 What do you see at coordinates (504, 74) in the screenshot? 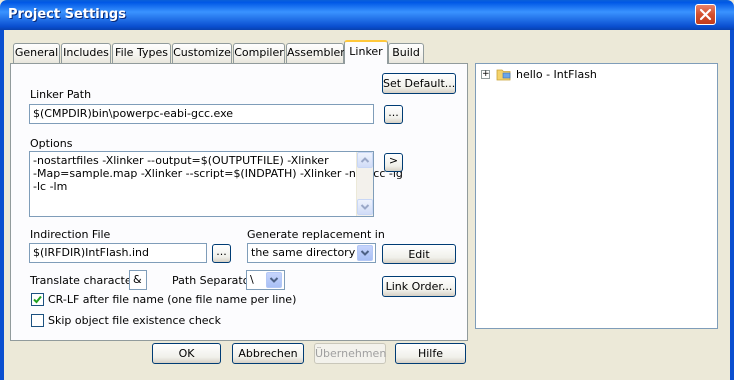
I see `project-folder-icon` at bounding box center [504, 74].